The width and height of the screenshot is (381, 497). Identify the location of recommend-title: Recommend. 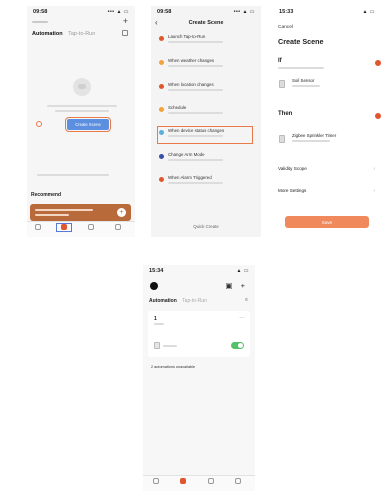
(46, 195).